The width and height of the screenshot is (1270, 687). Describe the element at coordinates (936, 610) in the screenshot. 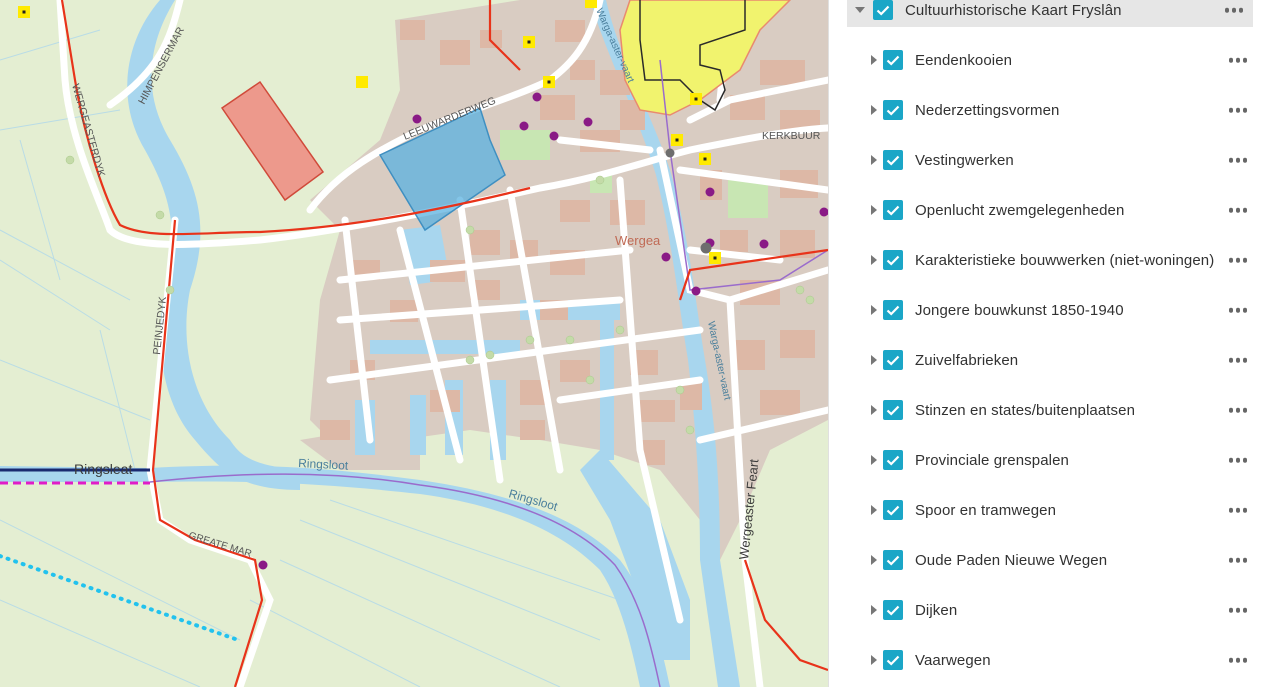

I see `layer-label: Dijken` at that location.